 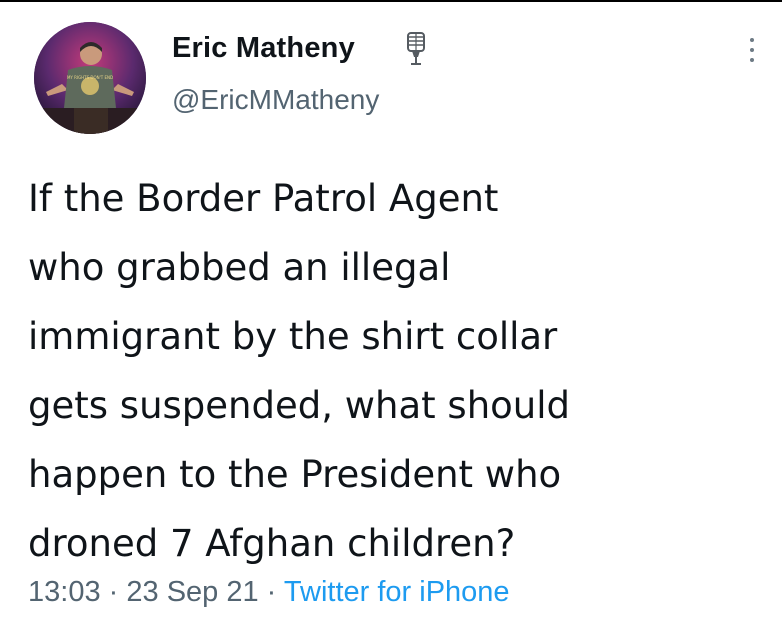 What do you see at coordinates (397, 592) in the screenshot?
I see `tweet-source-link: Twitter for iPhone` at bounding box center [397, 592].